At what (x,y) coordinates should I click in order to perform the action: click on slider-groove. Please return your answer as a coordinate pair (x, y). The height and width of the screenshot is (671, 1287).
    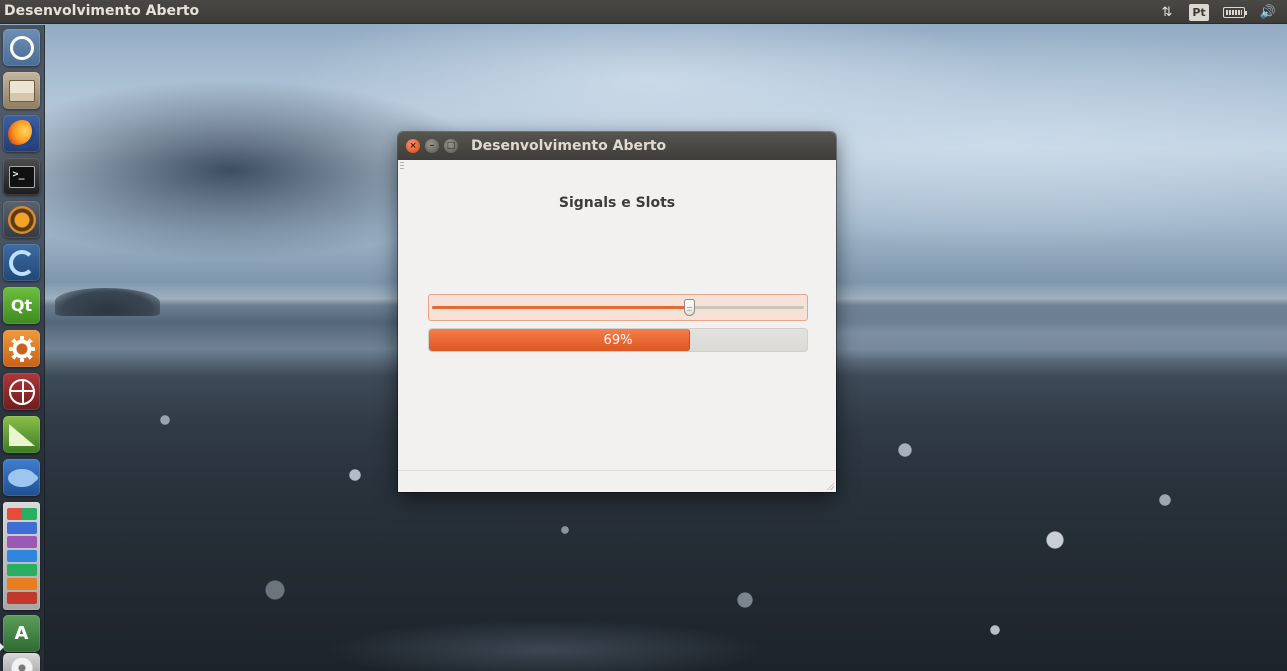
    Looking at the image, I should click on (618, 307).